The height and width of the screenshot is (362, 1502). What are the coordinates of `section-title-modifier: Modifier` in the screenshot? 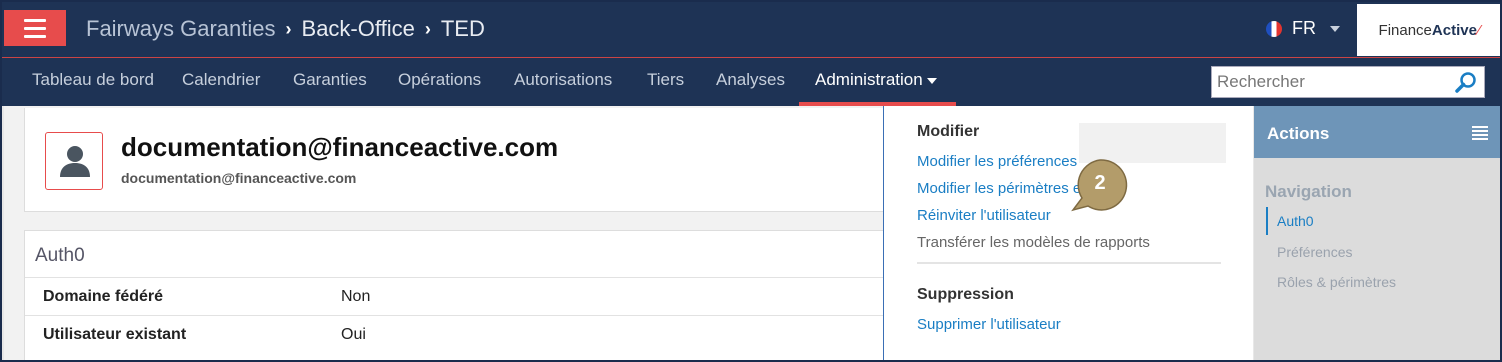 It's located at (948, 131).